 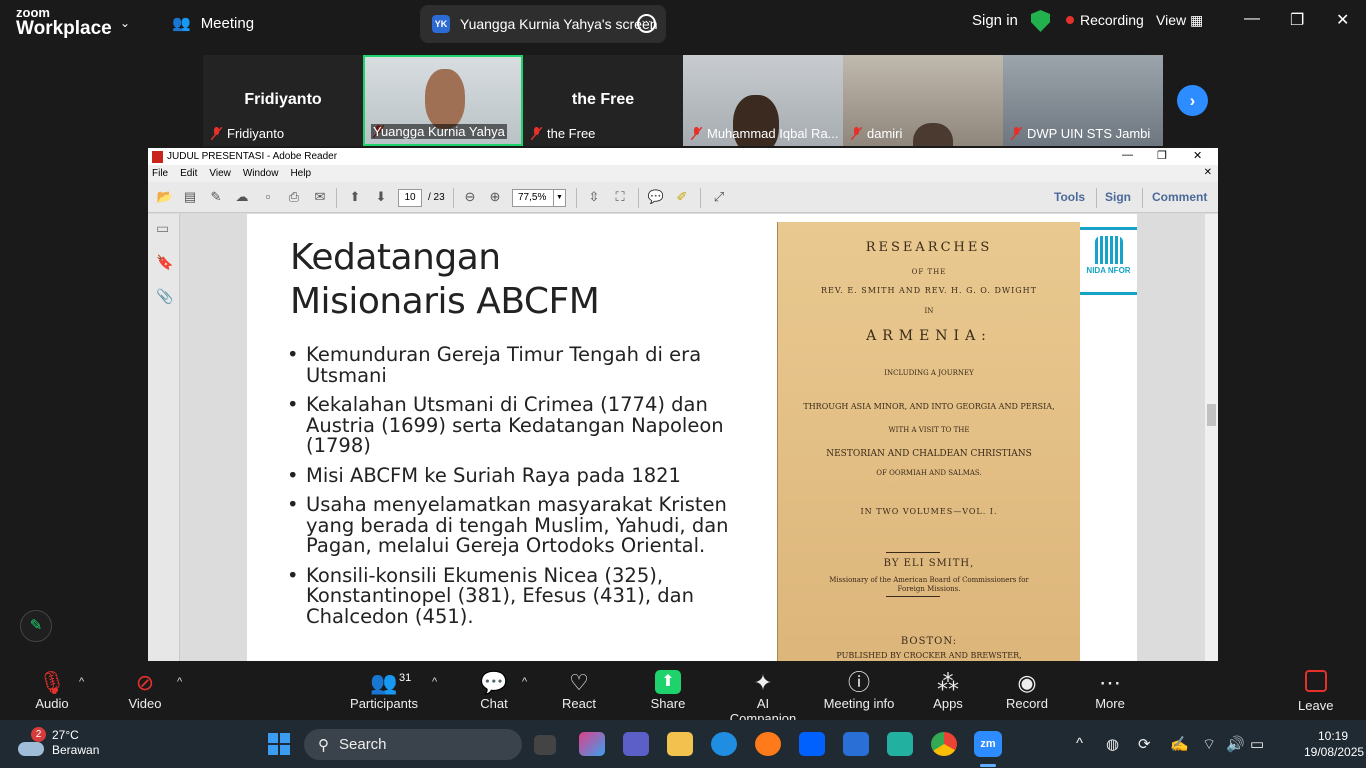 What do you see at coordinates (268, 197) in the screenshot?
I see `save-icon: ▫` at bounding box center [268, 197].